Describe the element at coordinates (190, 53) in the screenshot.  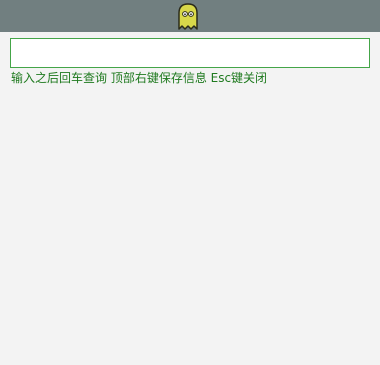
I see `query-input` at that location.